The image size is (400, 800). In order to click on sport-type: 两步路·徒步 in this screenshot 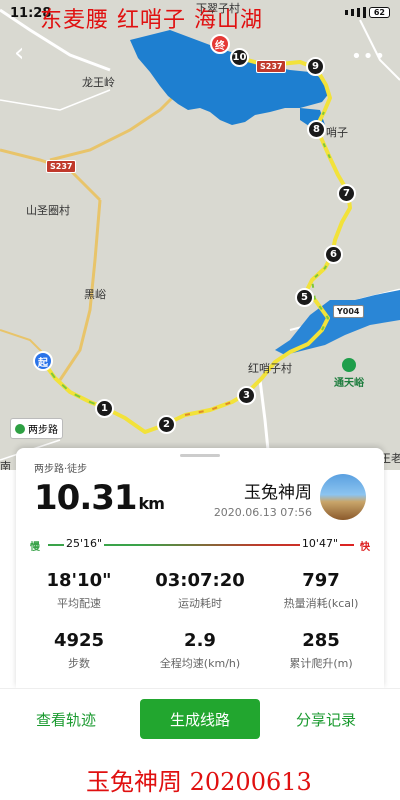, I will do `click(61, 469)`.